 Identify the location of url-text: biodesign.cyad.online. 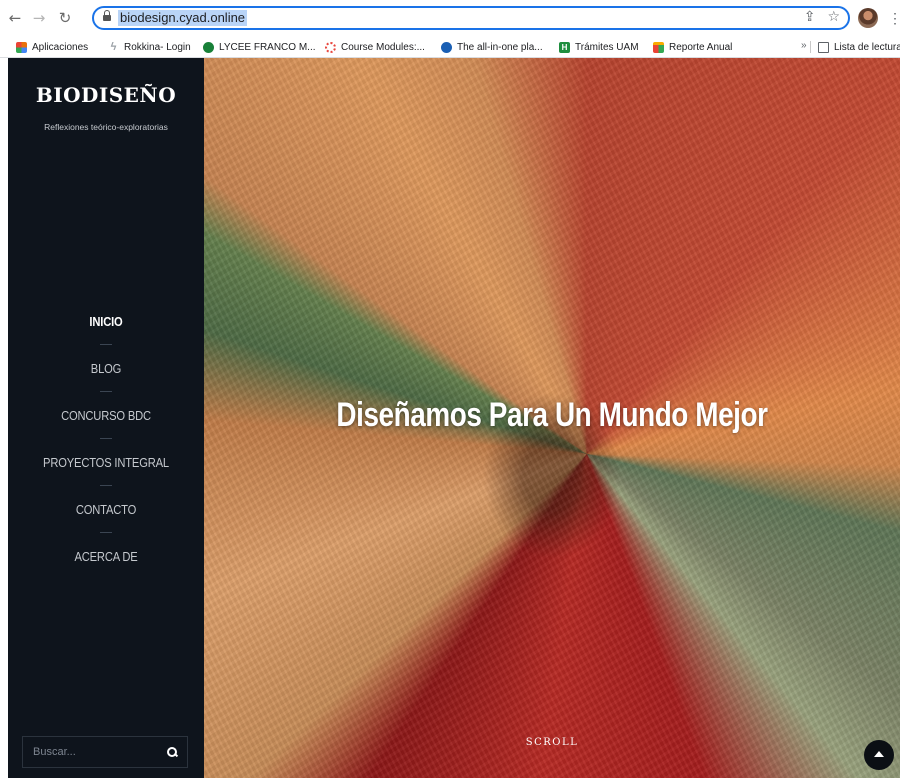
(183, 18).